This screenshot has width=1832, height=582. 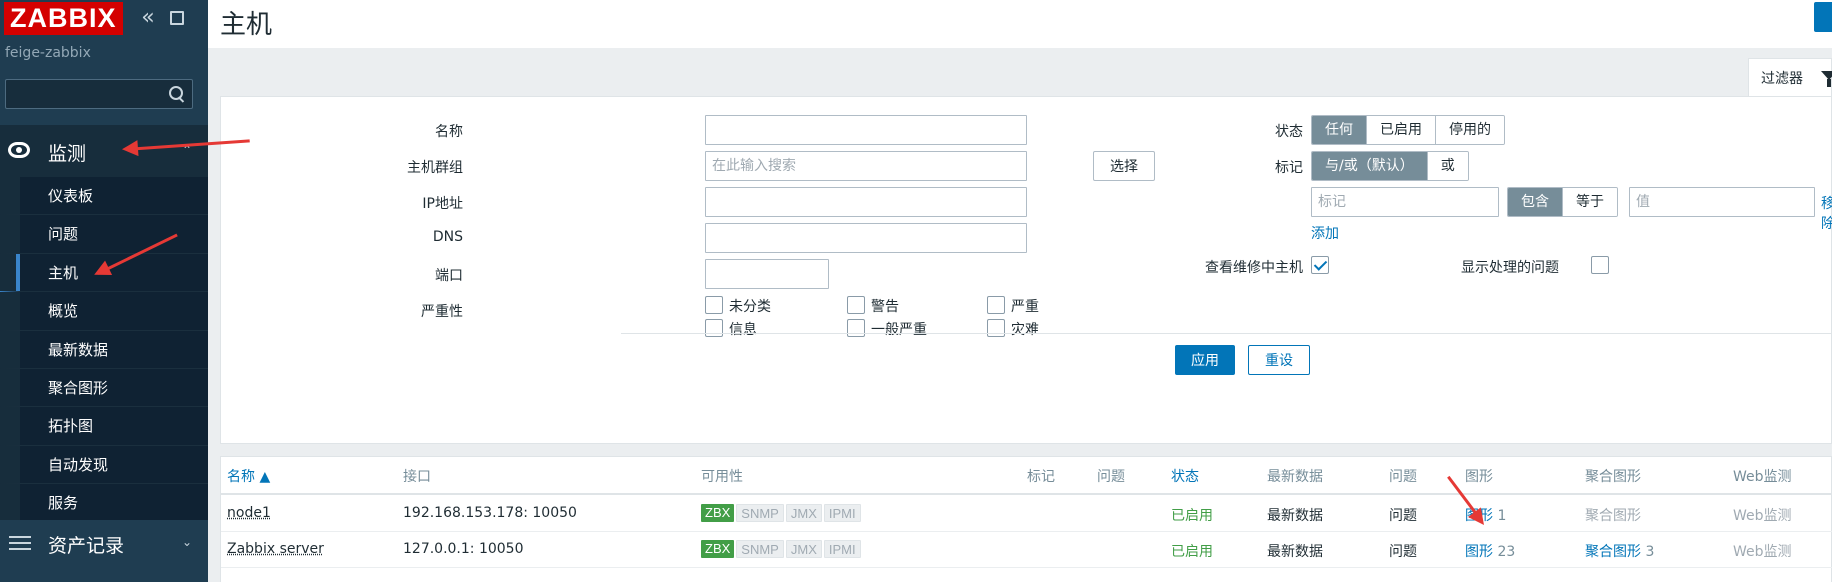 I want to click on graphs-link: 图形, so click(x=1479, y=552).